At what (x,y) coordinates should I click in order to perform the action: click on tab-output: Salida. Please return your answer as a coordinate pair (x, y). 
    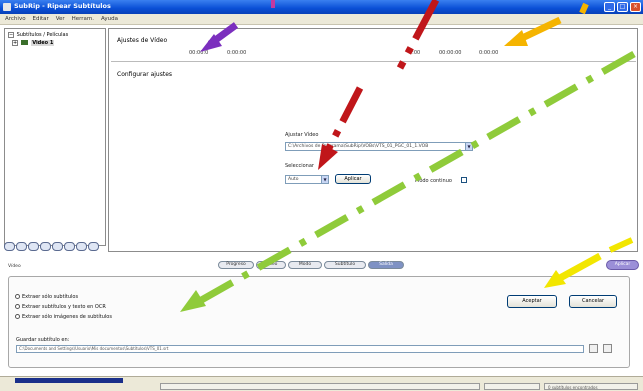
    Looking at the image, I should click on (386, 265).